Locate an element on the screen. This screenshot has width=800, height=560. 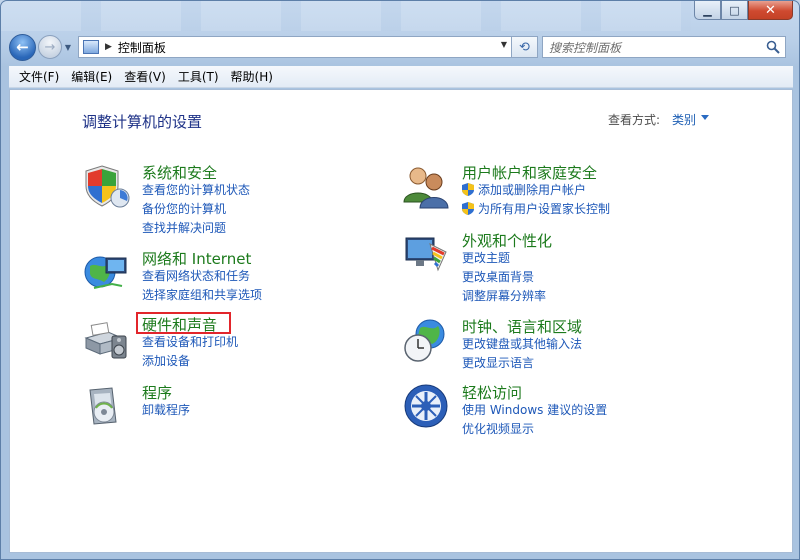
user-accounts-icon is located at coordinates (426, 186).